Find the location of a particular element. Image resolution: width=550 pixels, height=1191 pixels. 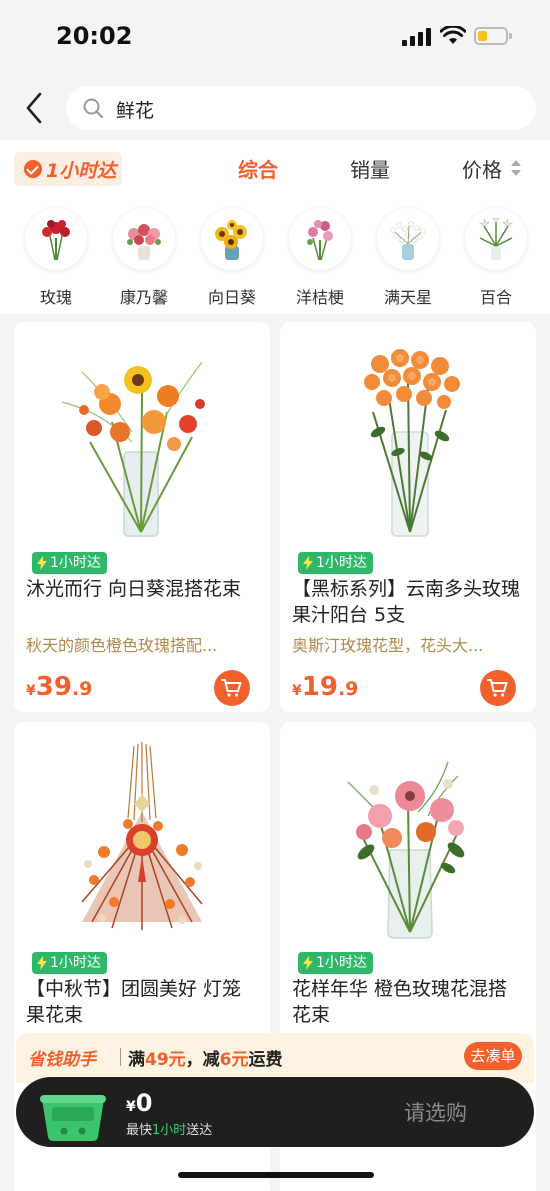

product-title: 【黑标系列】云南多头玫瑰 果汁阳台 5支 is located at coordinates (406, 602).